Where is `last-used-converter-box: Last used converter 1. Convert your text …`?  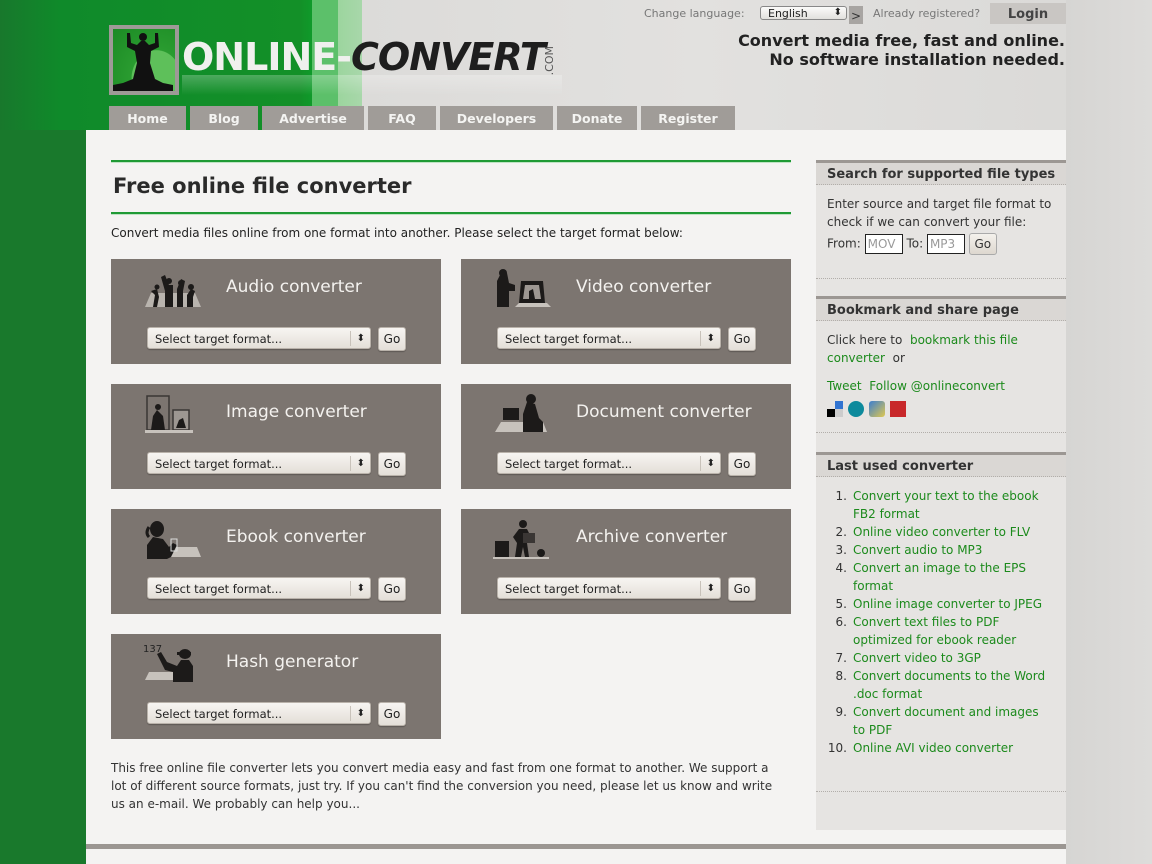 last-used-converter-box: Last used converter 1. Convert your text … is located at coordinates (941, 604).